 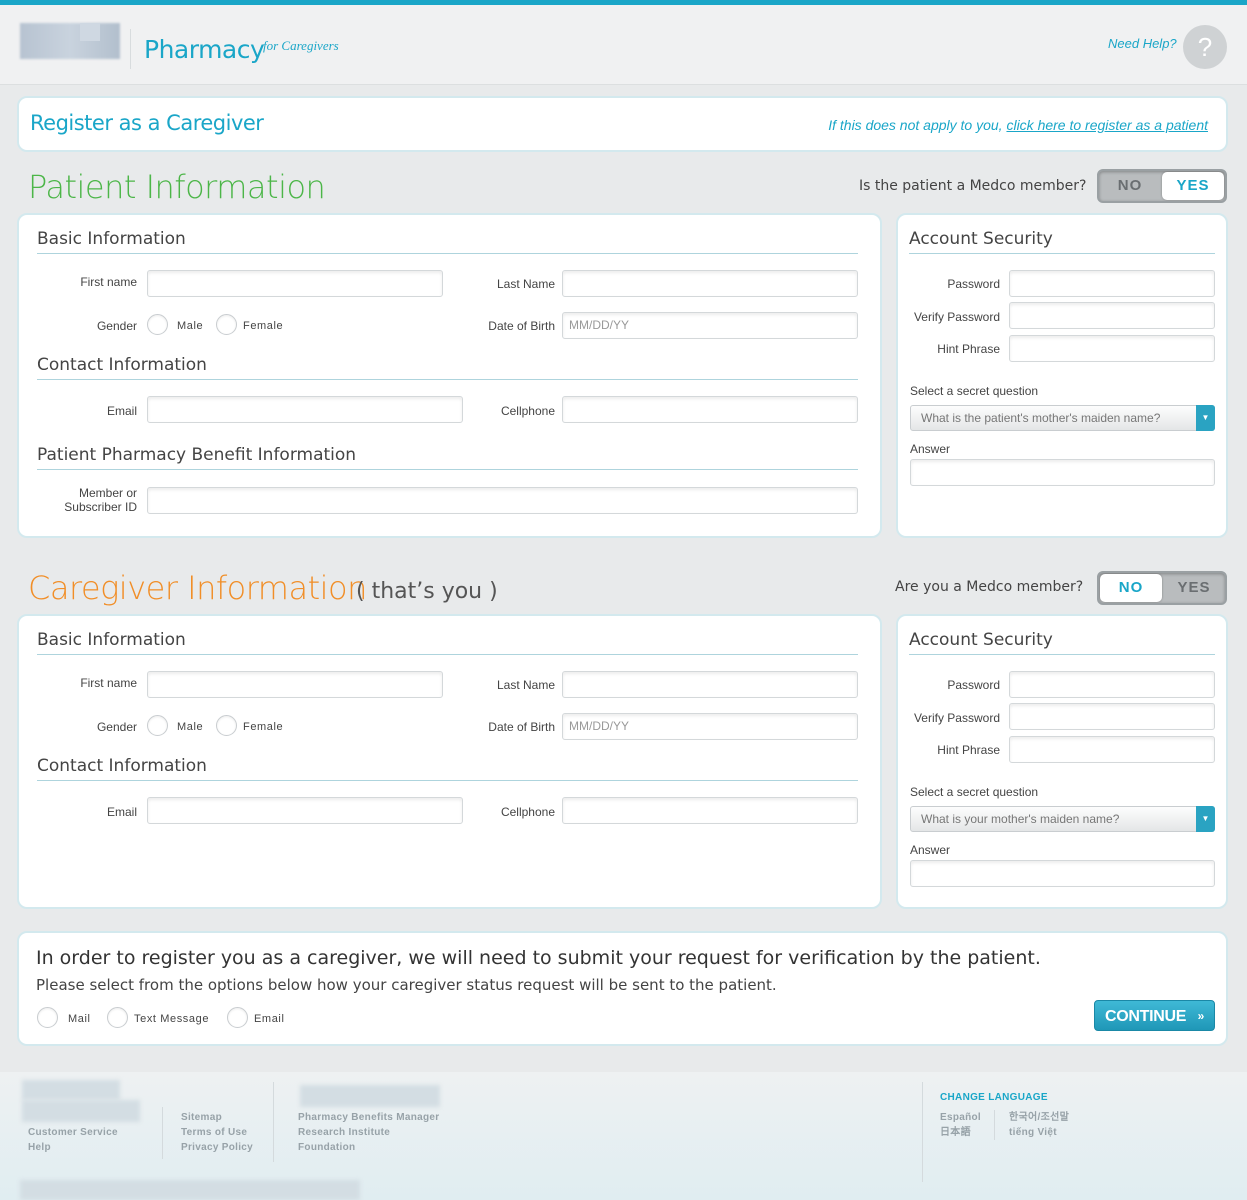 I want to click on help-icon: ?, so click(x=1205, y=47).